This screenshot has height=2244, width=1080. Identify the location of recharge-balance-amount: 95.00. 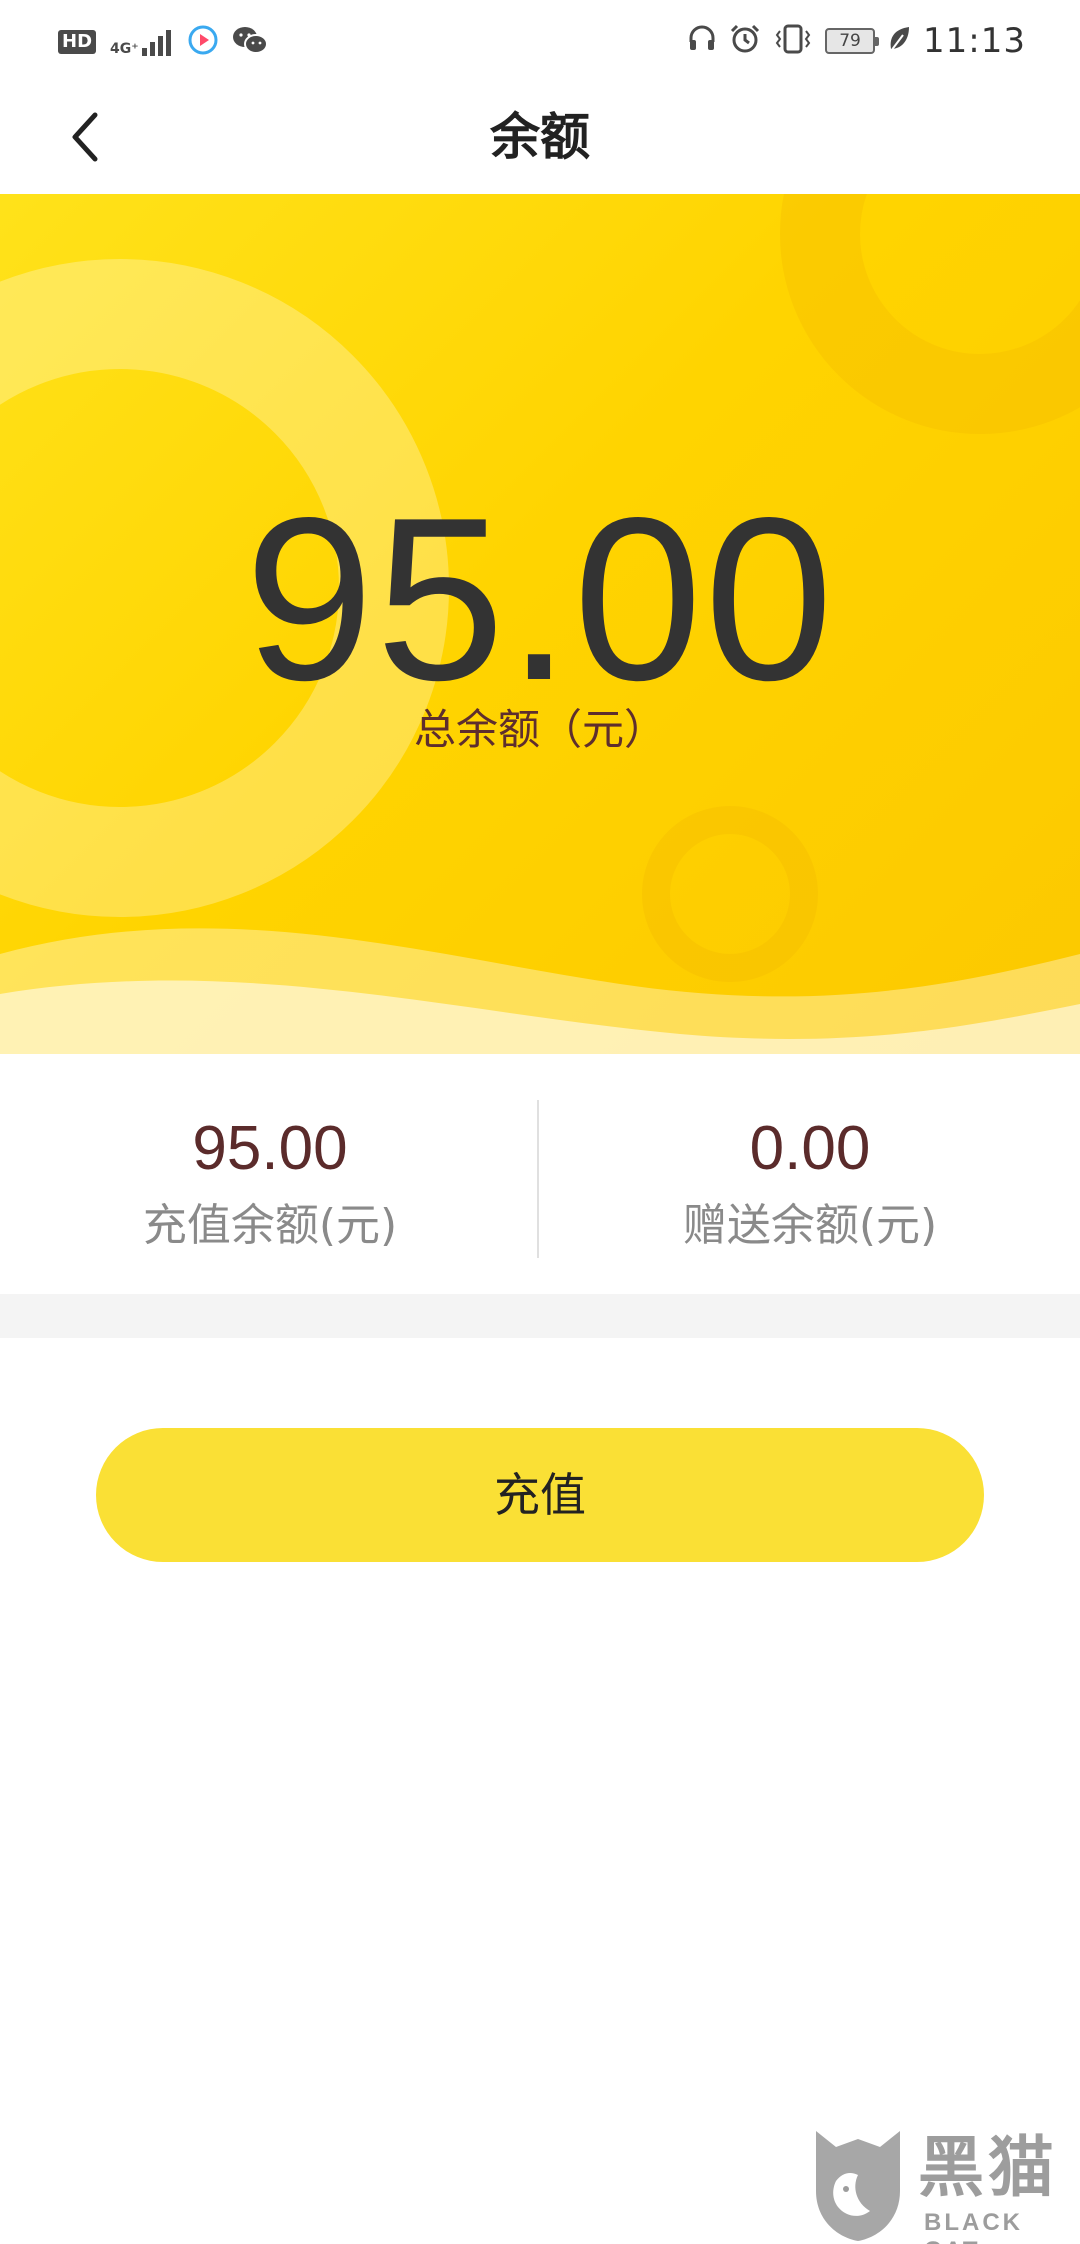
(270, 1148).